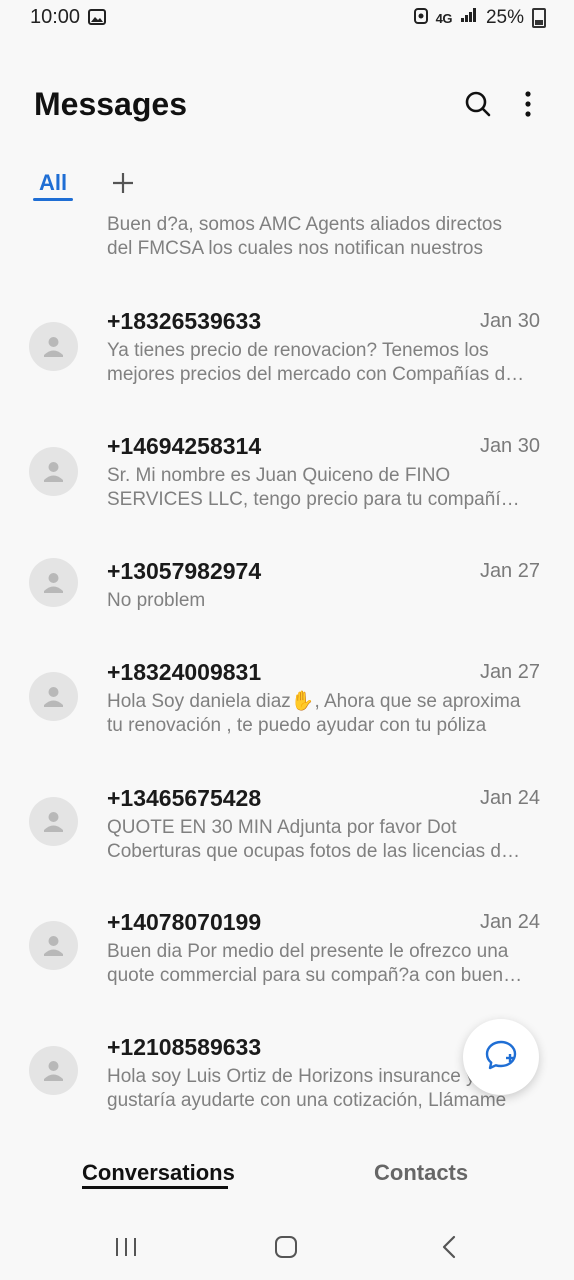 Image resolution: width=574 pixels, height=1280 pixels. I want to click on signal-icon, so click(469, 18).